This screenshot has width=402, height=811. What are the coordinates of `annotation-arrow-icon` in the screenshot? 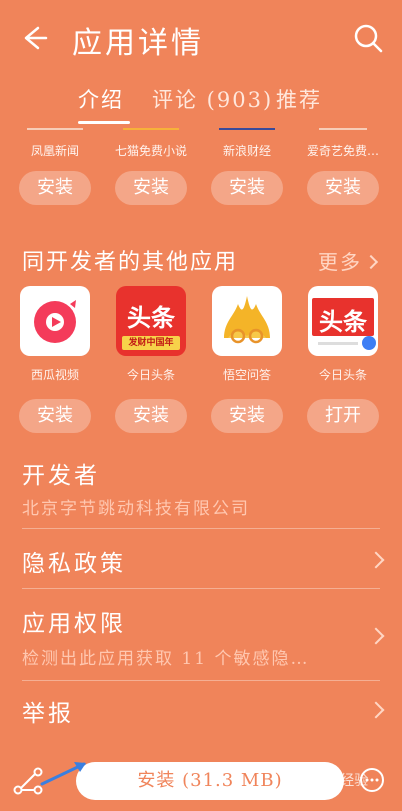 It's located at (63, 774).